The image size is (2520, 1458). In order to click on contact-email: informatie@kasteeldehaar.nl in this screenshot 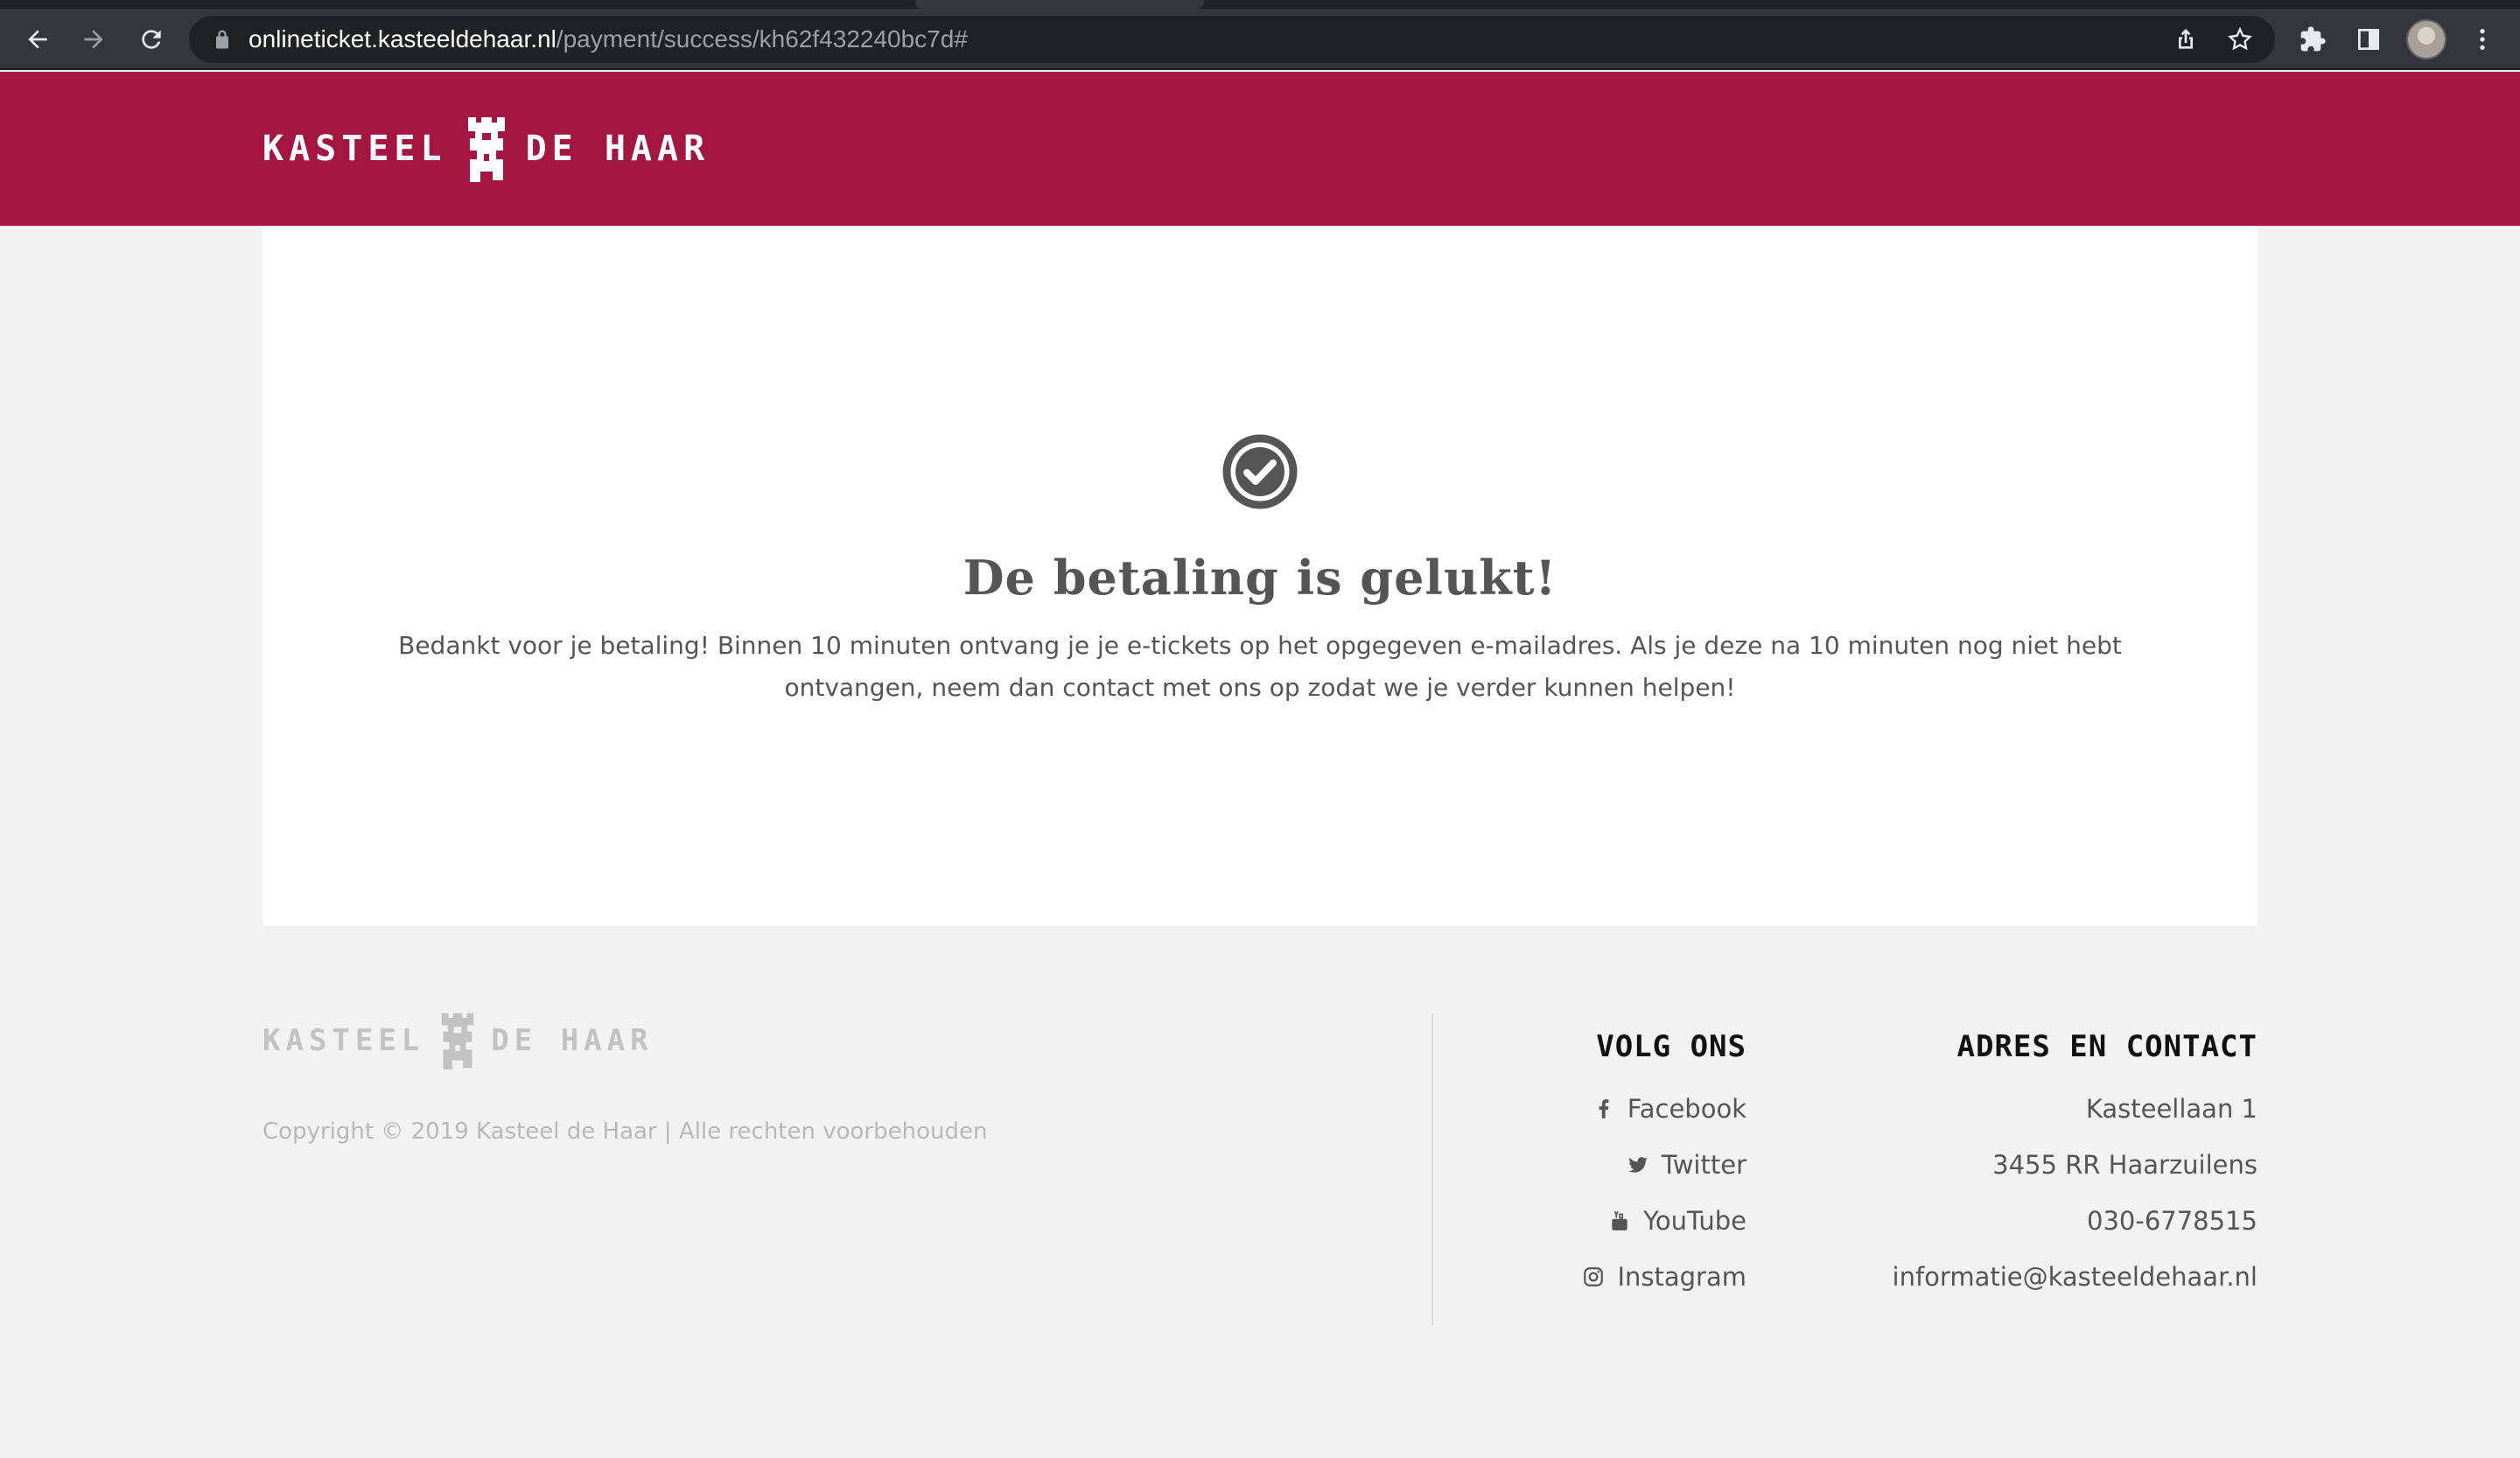, I will do `click(2075, 1277)`.